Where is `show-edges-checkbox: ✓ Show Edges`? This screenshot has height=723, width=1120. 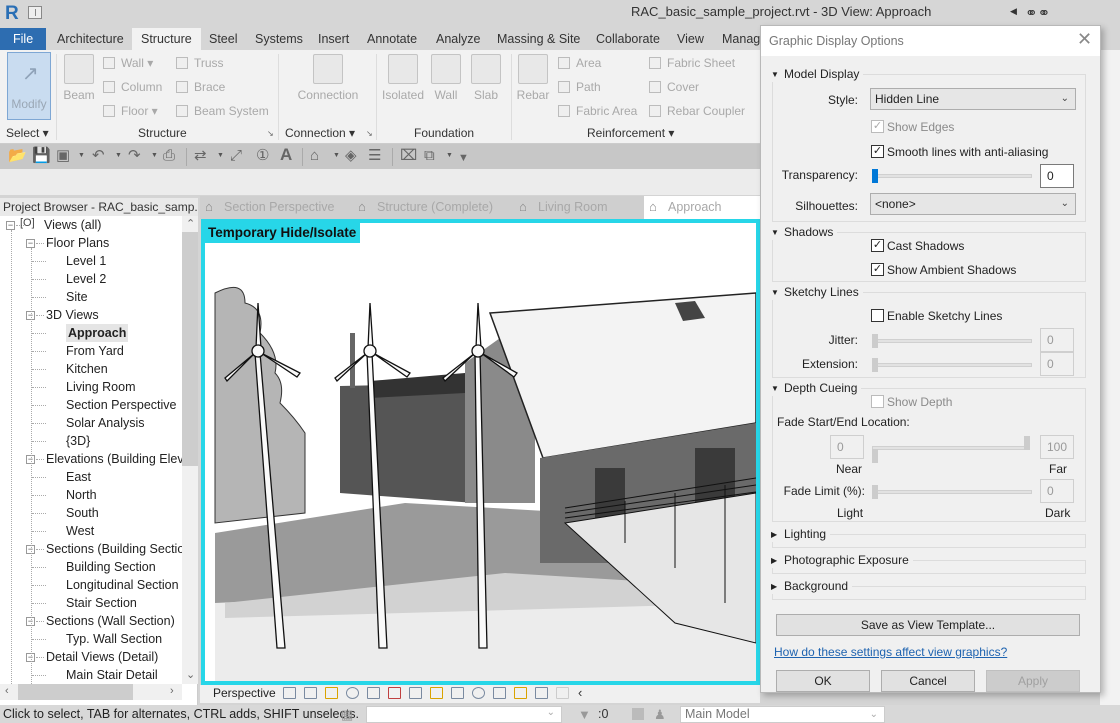 show-edges-checkbox: ✓ Show Edges is located at coordinates (912, 127).